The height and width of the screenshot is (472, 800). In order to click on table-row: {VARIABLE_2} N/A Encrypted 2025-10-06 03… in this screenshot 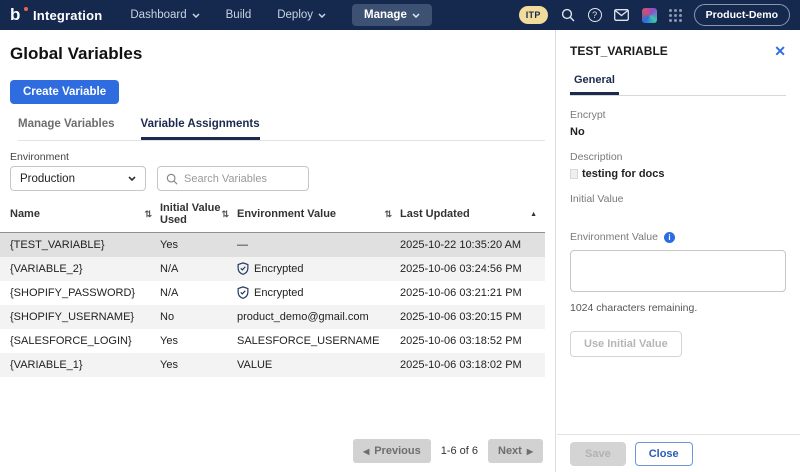, I will do `click(272, 268)`.